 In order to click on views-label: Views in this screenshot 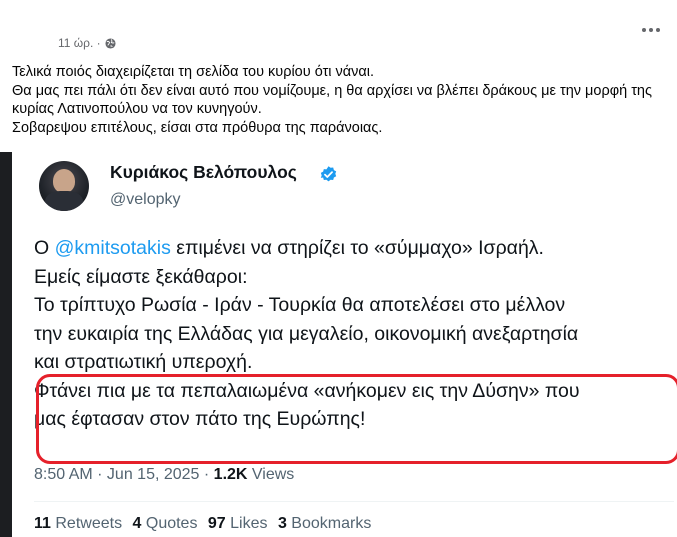, I will do `click(271, 474)`.